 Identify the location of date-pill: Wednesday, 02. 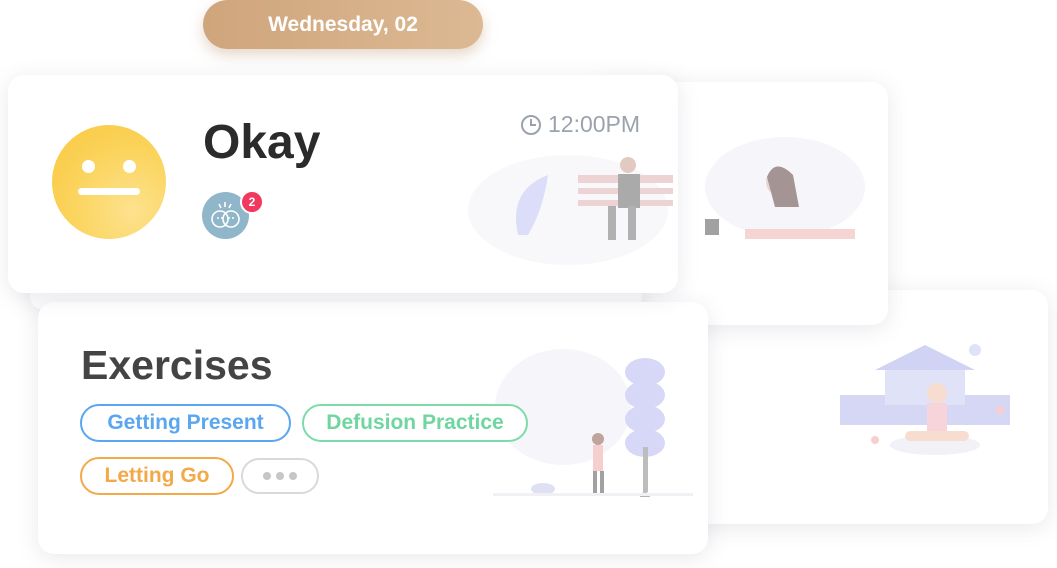
(343, 24).